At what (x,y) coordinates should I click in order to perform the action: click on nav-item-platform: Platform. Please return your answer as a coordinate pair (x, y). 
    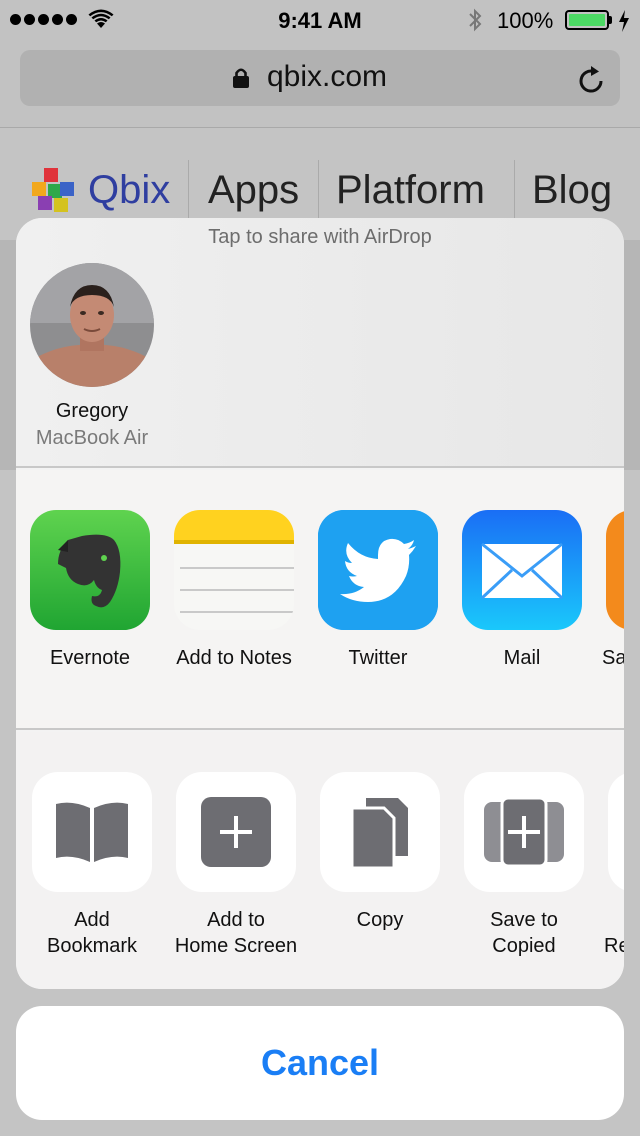
    Looking at the image, I should click on (410, 190).